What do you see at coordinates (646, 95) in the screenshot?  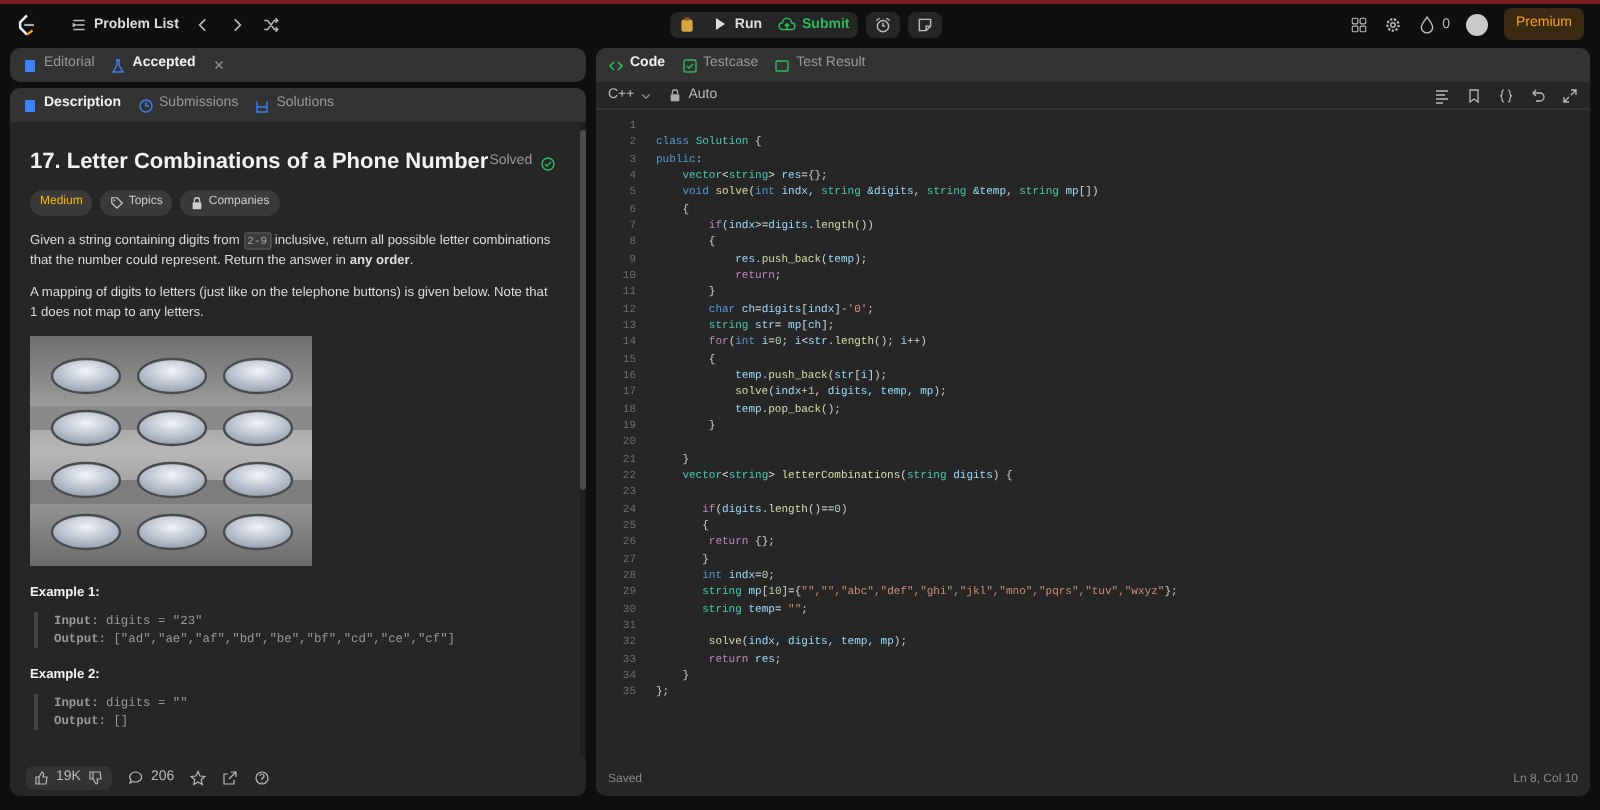 I see `caret-icon` at bounding box center [646, 95].